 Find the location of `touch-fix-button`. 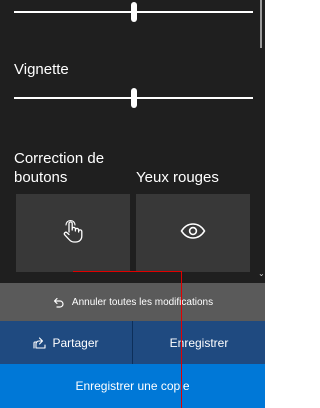

touch-fix-button is located at coordinates (73, 233).